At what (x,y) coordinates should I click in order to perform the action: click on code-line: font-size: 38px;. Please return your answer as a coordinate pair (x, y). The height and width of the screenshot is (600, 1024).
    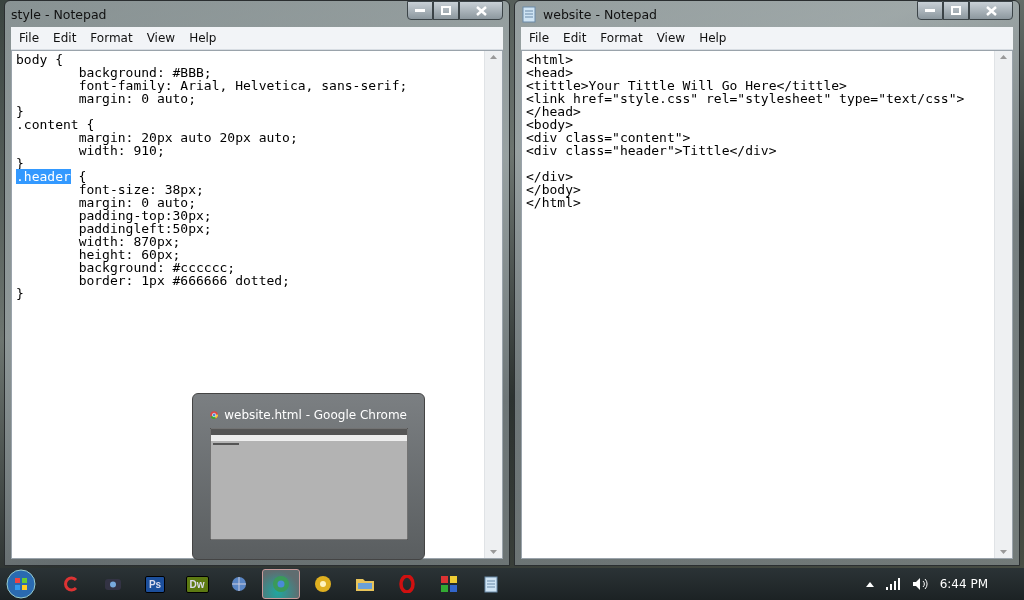
    Looking at the image, I should click on (140, 189).